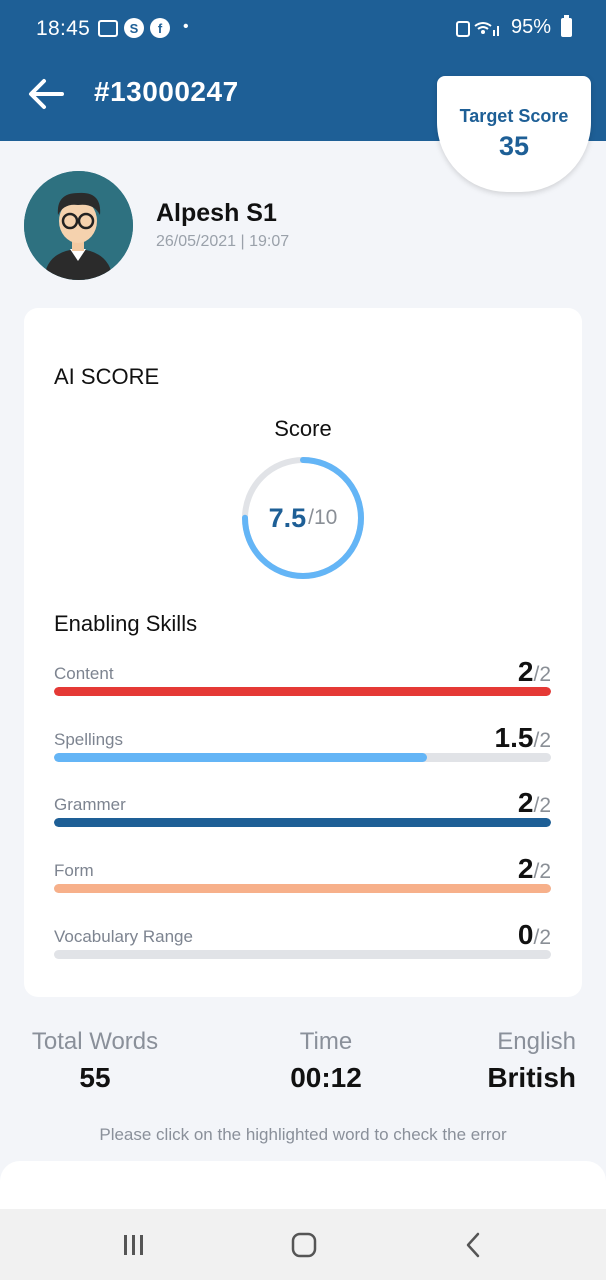 The height and width of the screenshot is (1280, 606). I want to click on back-arrow-icon, so click(46, 94).